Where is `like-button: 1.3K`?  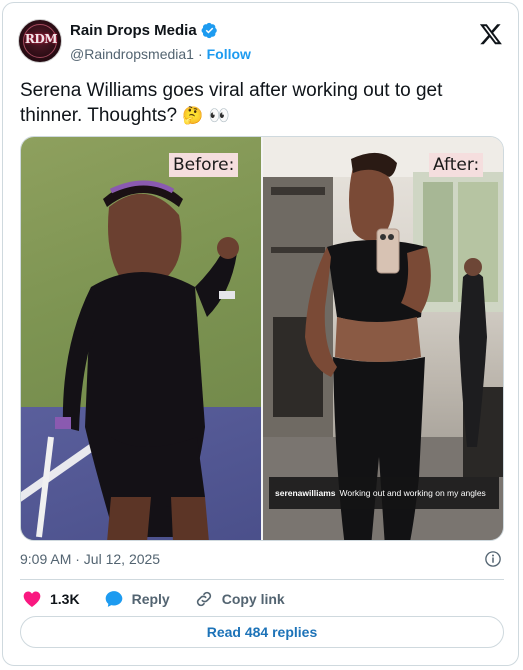
like-button: 1.3K is located at coordinates (51, 599).